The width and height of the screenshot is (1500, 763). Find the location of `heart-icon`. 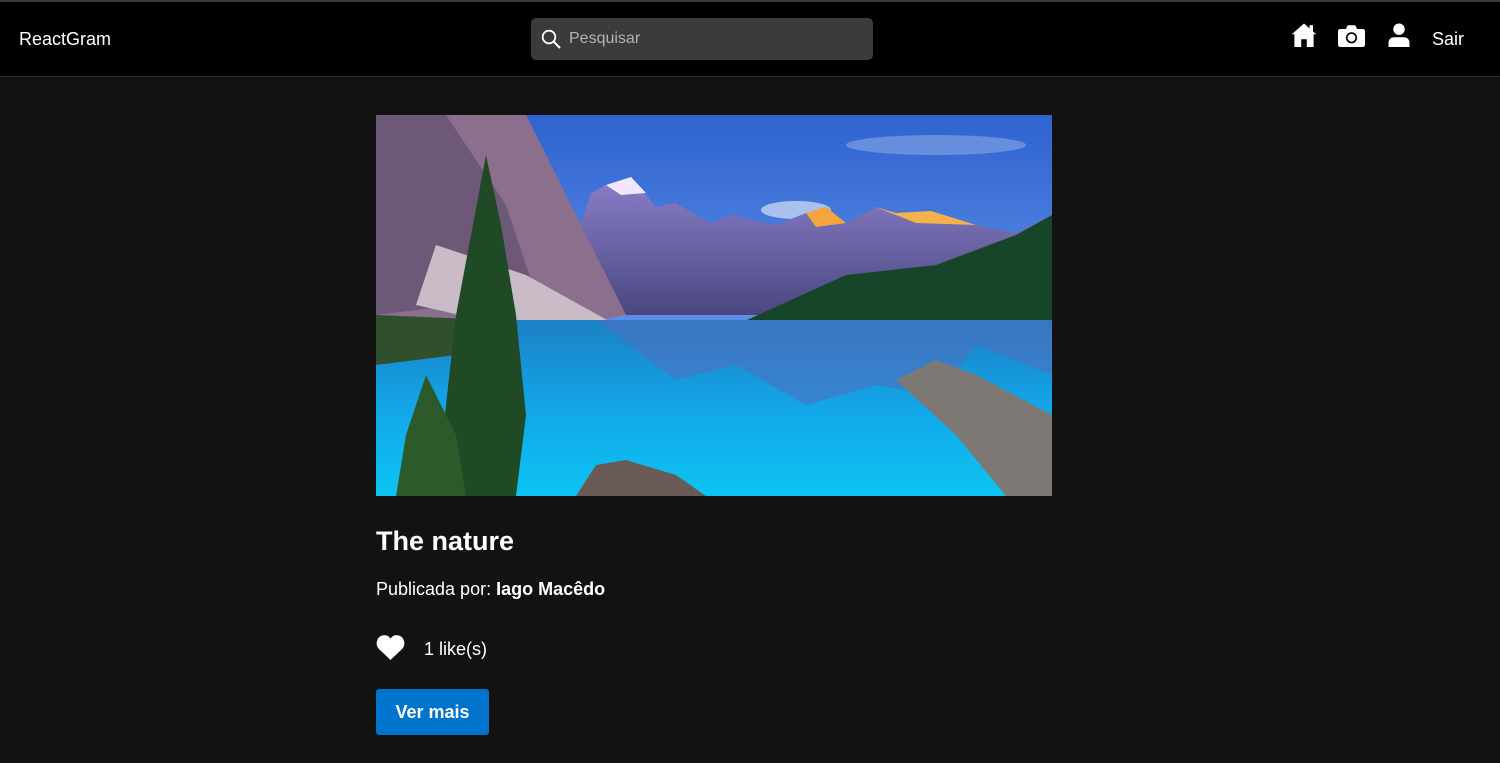

heart-icon is located at coordinates (390, 647).